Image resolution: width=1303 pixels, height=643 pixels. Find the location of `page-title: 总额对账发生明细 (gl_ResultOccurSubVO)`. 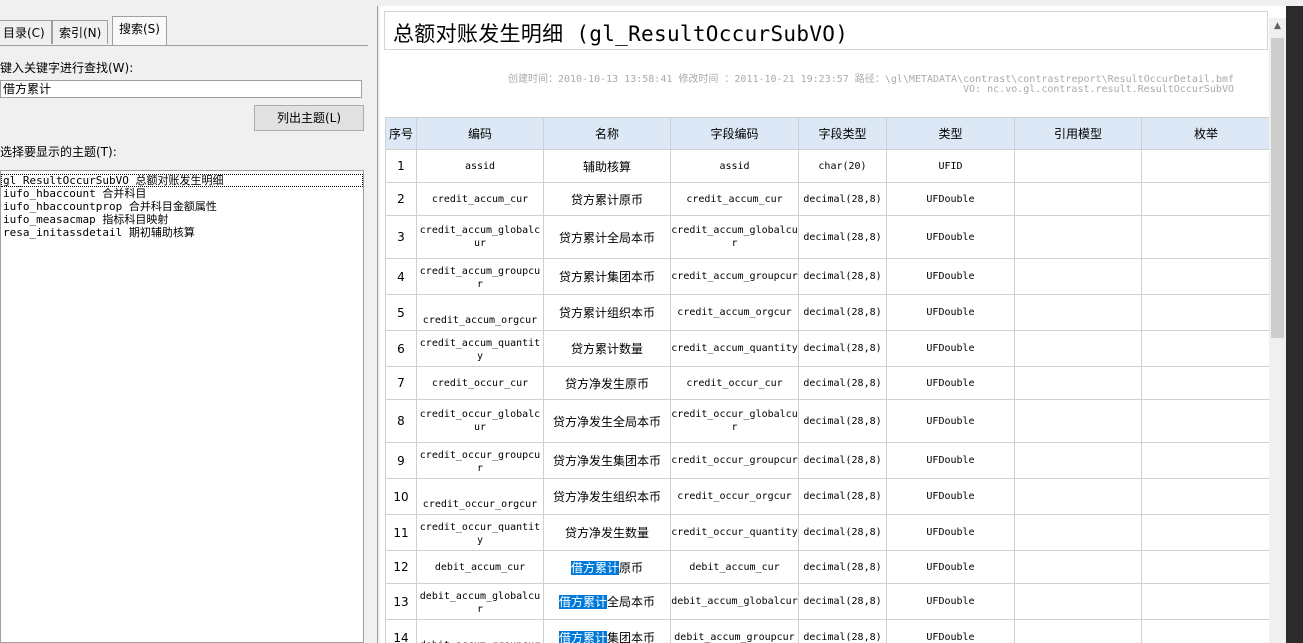

page-title: 总额对账发生明细 (gl_ResultOccurSubVO) is located at coordinates (621, 34).